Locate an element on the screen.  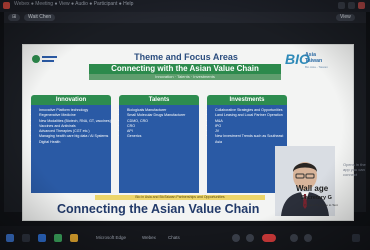
layout-button: ⊞ is located at coordinates (14, 17).